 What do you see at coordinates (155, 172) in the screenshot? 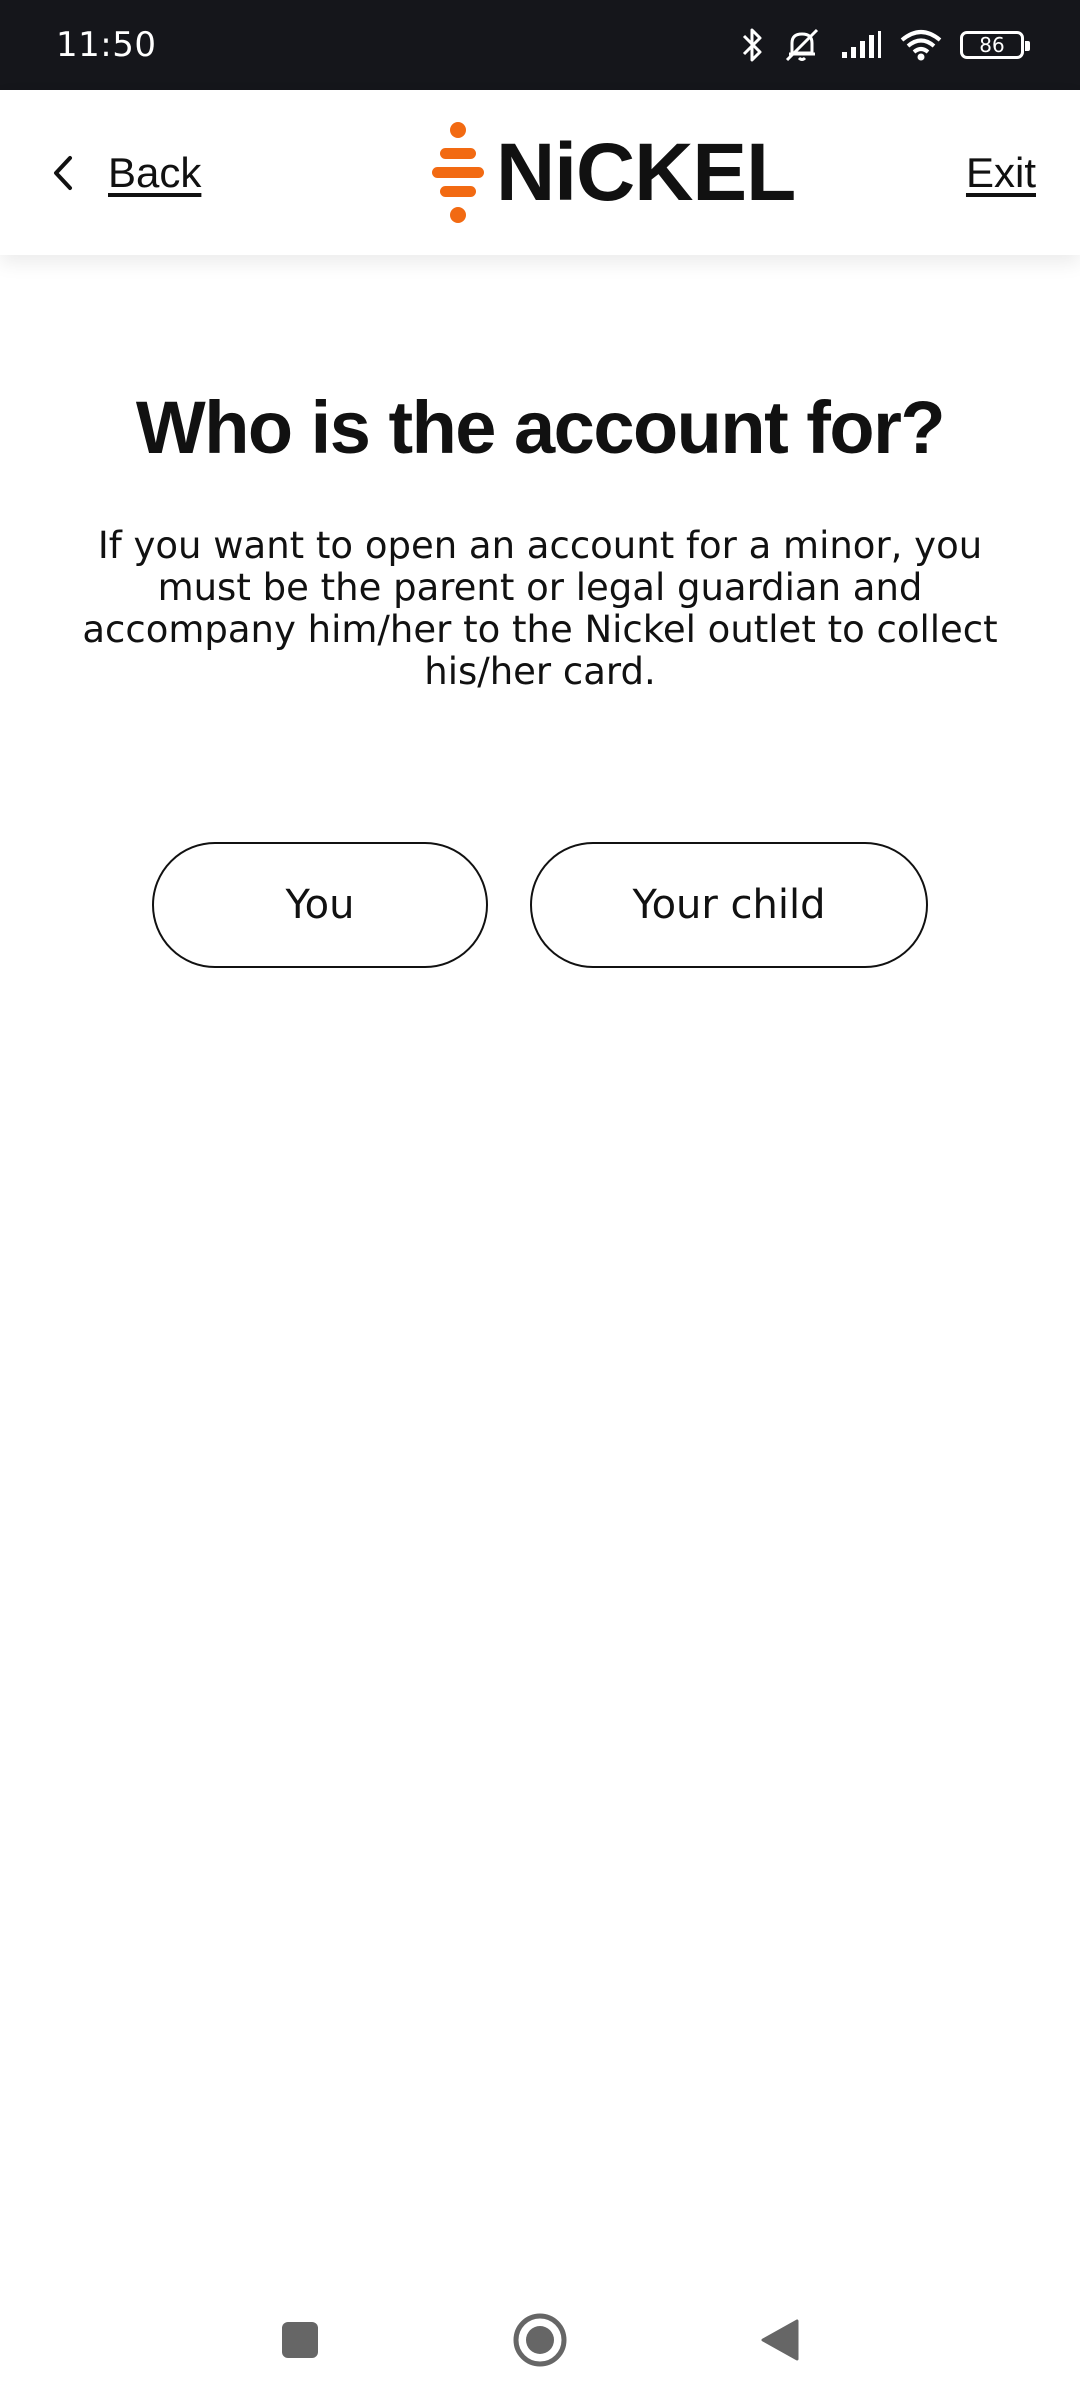
I see `back-label: Back` at bounding box center [155, 172].